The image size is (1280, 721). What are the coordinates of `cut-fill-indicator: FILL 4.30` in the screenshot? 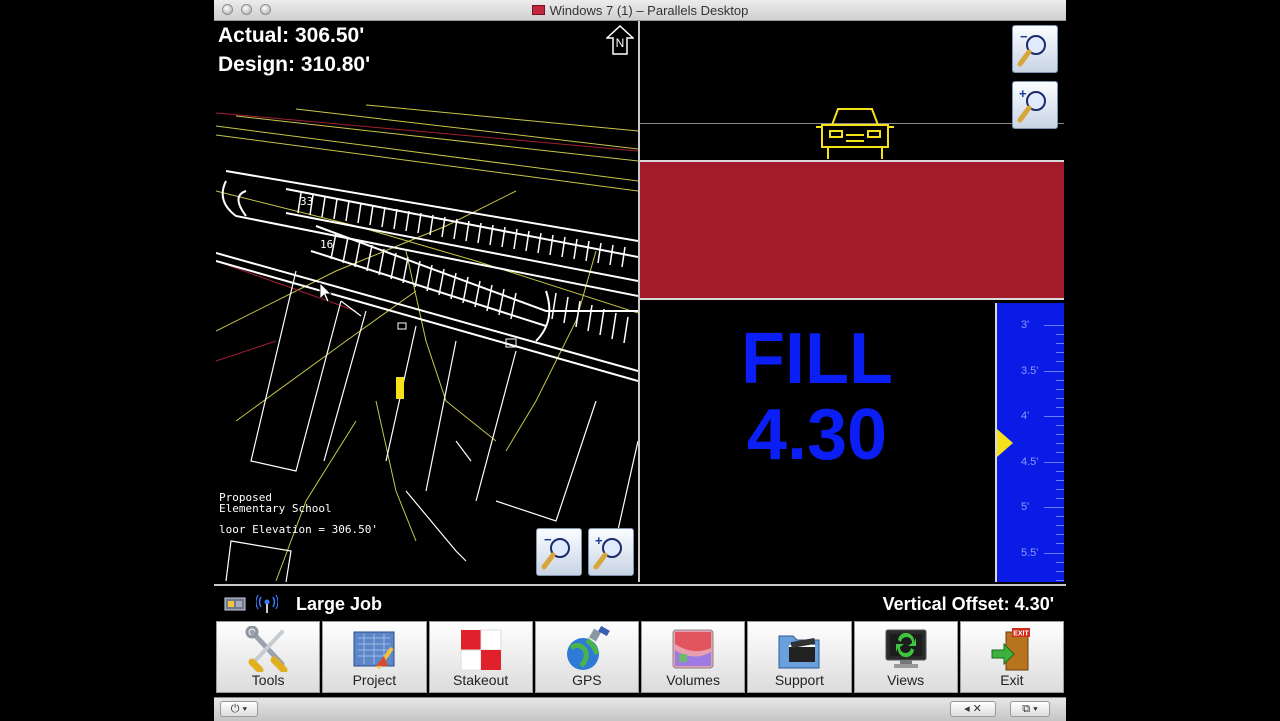 It's located at (817, 397).